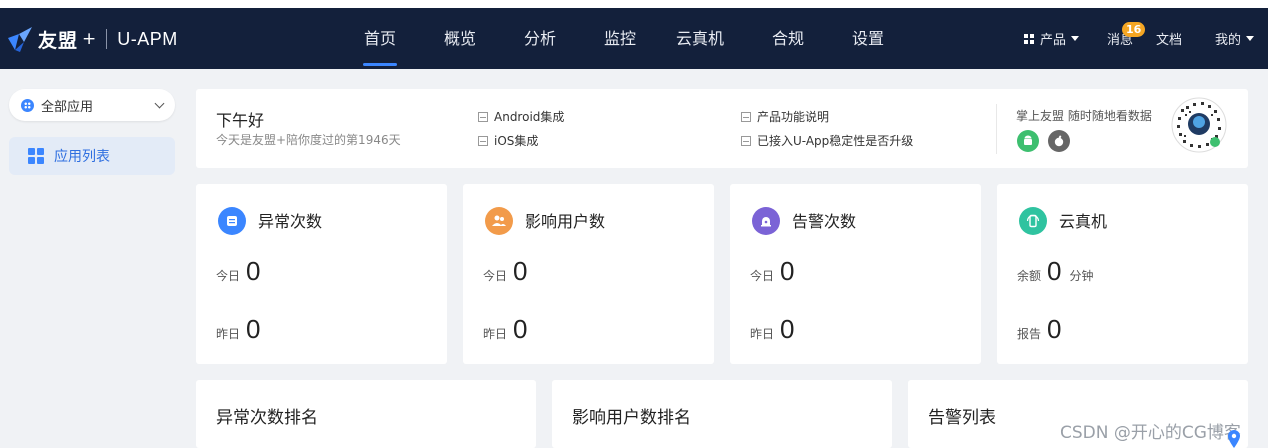 This screenshot has height=448, width=1268. I want to click on chevron-down-icon, so click(159, 103).